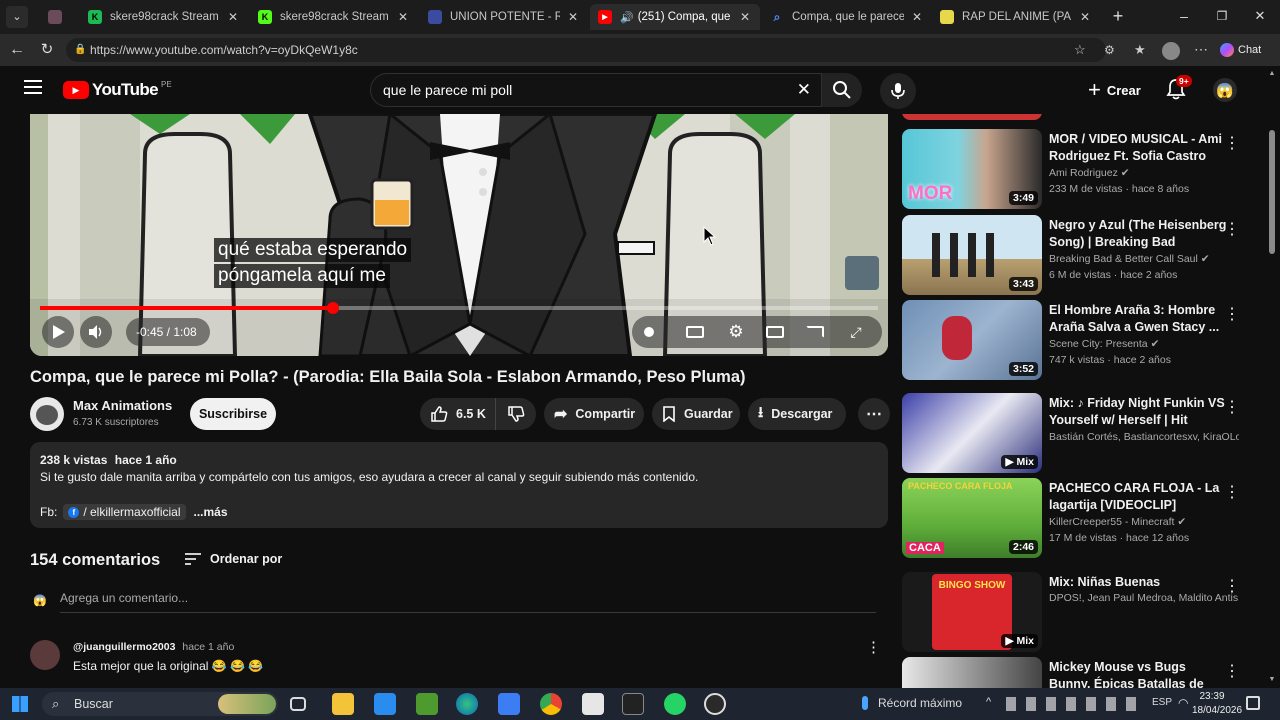 This screenshot has width=1280, height=720. What do you see at coordinates (898, 91) in the screenshot?
I see `voice-search-button` at bounding box center [898, 91].